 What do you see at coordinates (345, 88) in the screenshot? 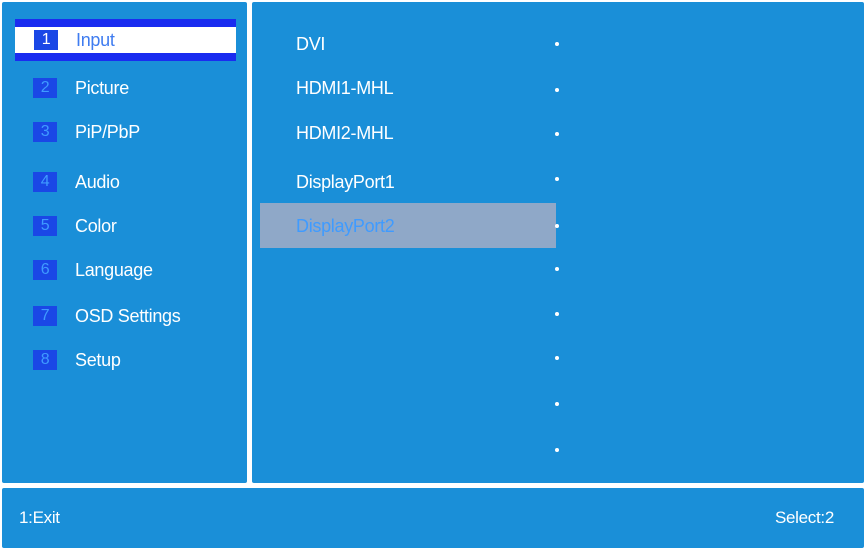
I see `option-hdmi1-mhl: HDMI1-MHL` at bounding box center [345, 88].